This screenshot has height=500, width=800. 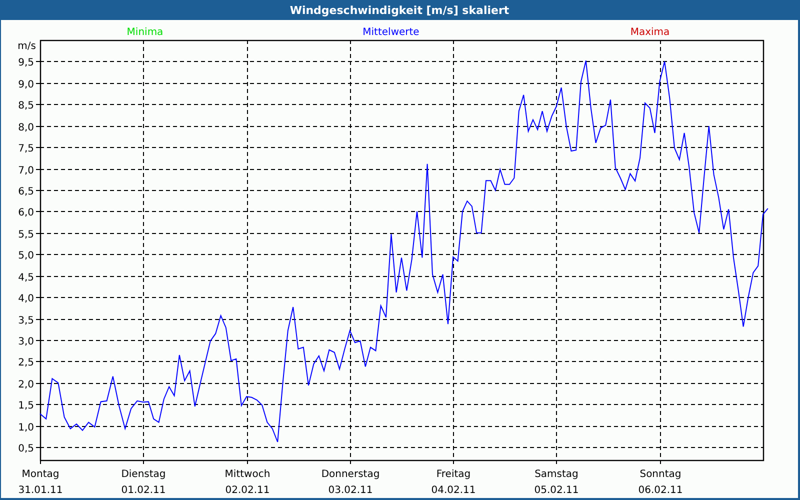 What do you see at coordinates (26, 63) in the screenshot?
I see `y-tick-label: 9,5` at bounding box center [26, 63].